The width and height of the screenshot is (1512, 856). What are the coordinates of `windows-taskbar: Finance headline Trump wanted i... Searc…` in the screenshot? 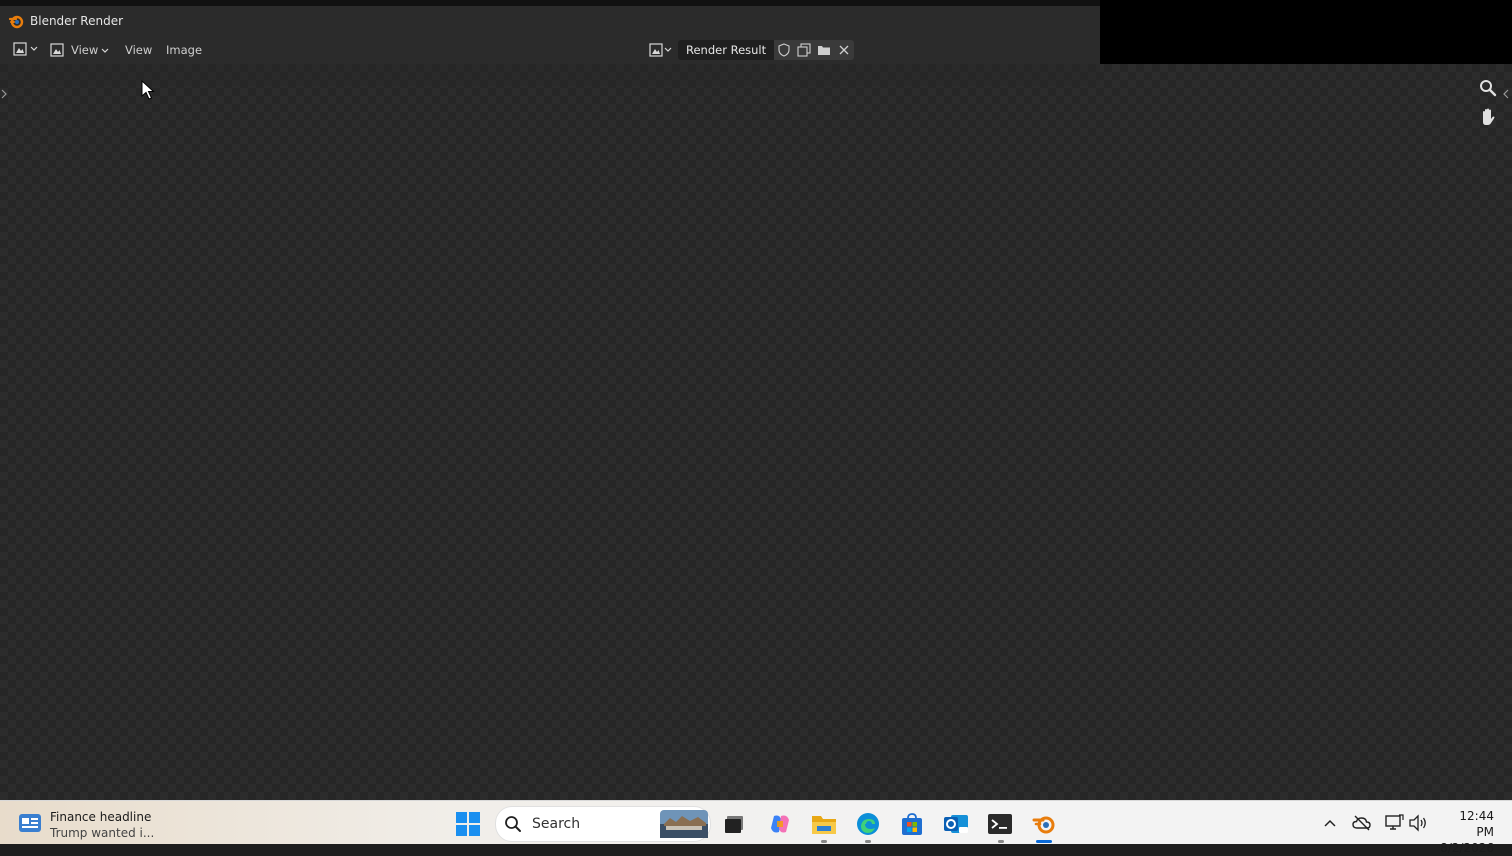 It's located at (756, 827).